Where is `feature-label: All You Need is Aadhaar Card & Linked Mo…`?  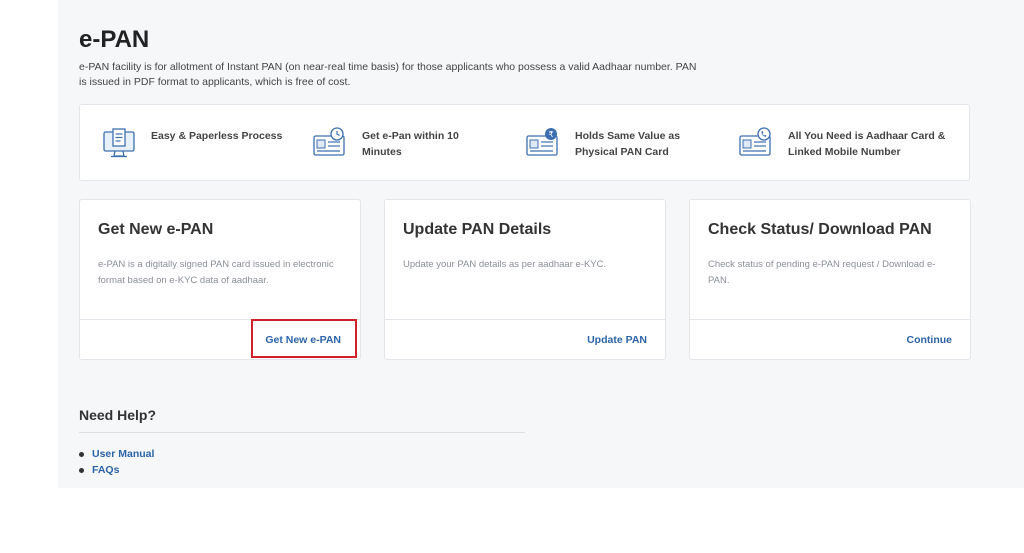 feature-label: All You Need is Aadhaar Card & Linked Mo… is located at coordinates (867, 144).